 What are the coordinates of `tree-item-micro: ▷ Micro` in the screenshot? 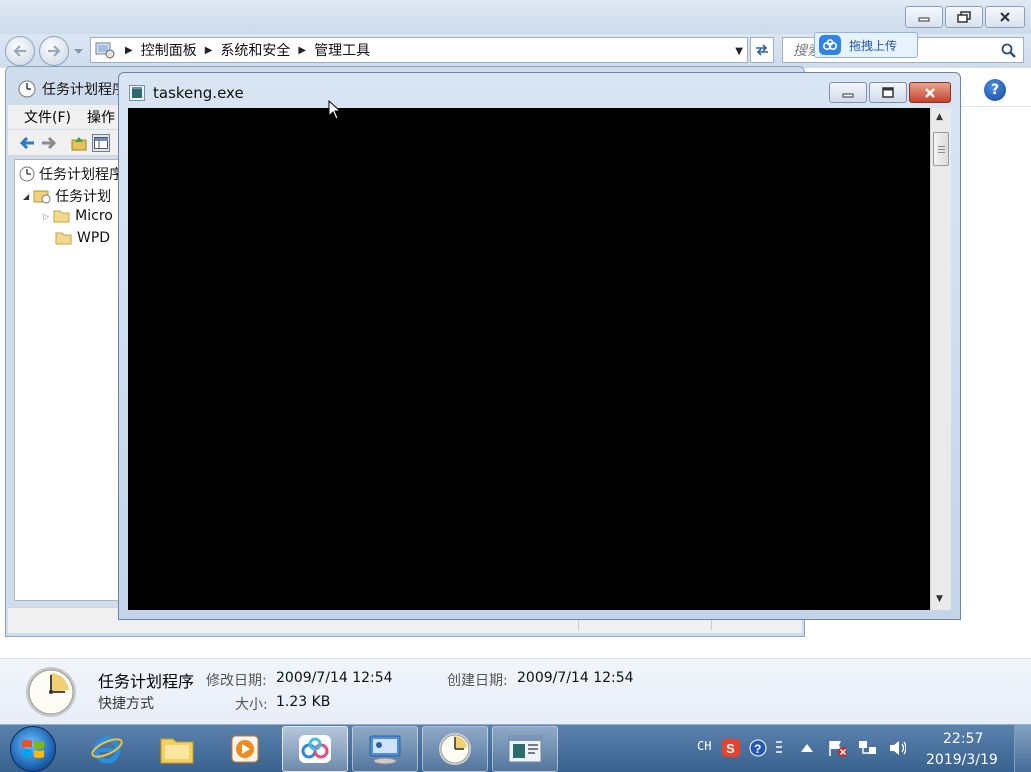 It's located at (78, 216).